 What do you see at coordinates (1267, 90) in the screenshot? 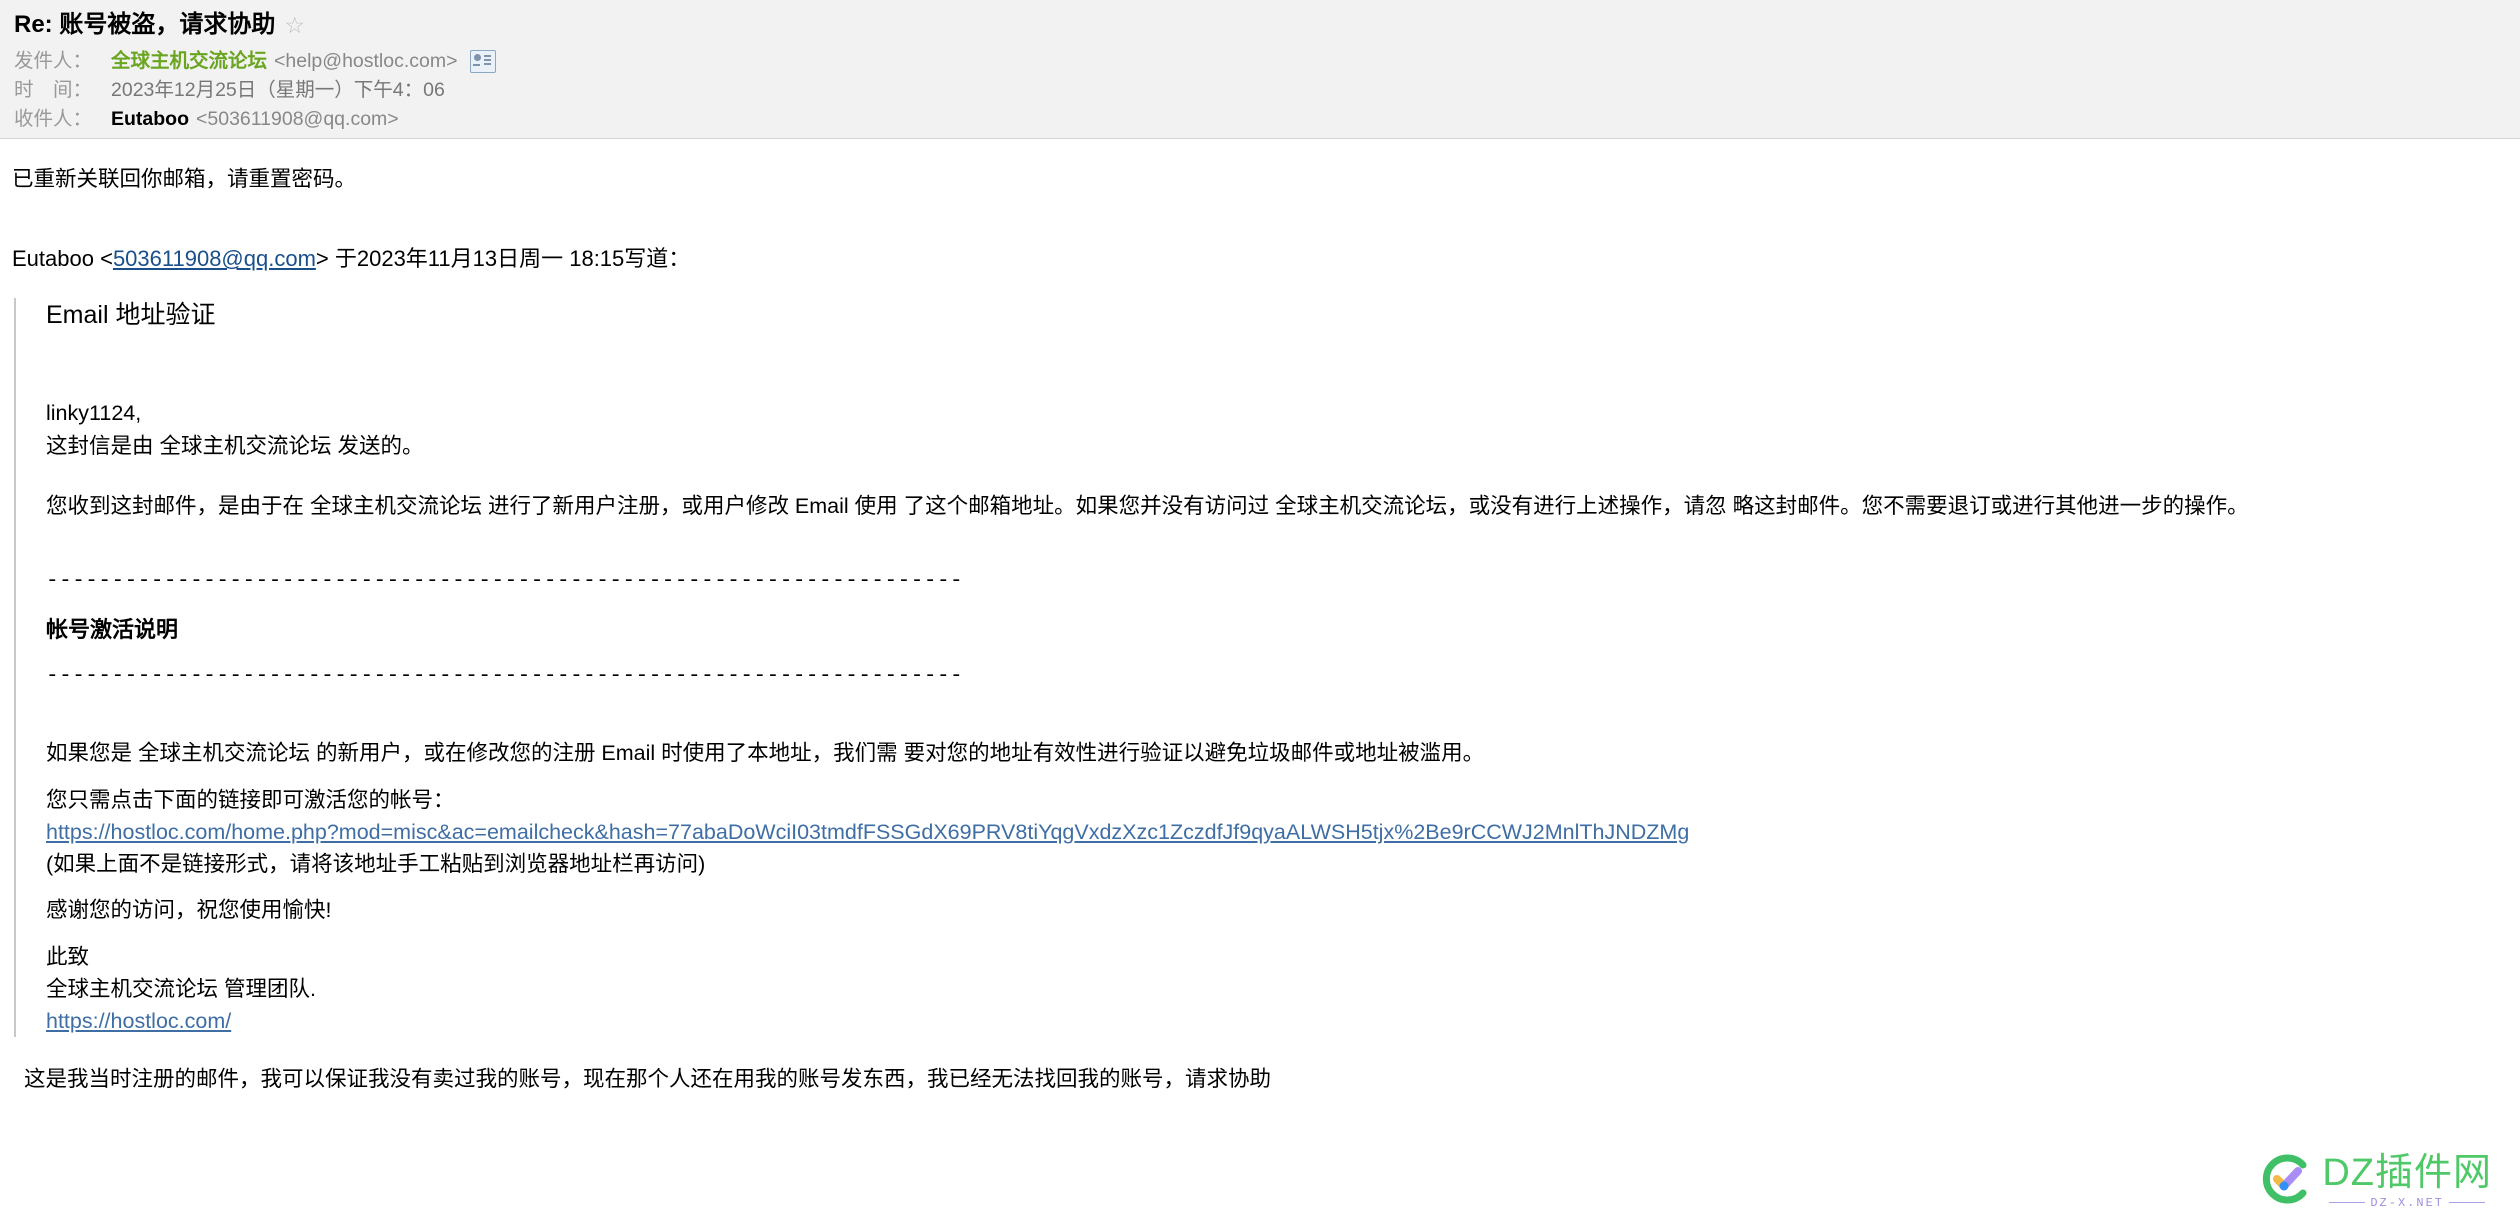
I see `time-row: 时 间： 2023年12月25日（星期一）下午4：06` at bounding box center [1267, 90].